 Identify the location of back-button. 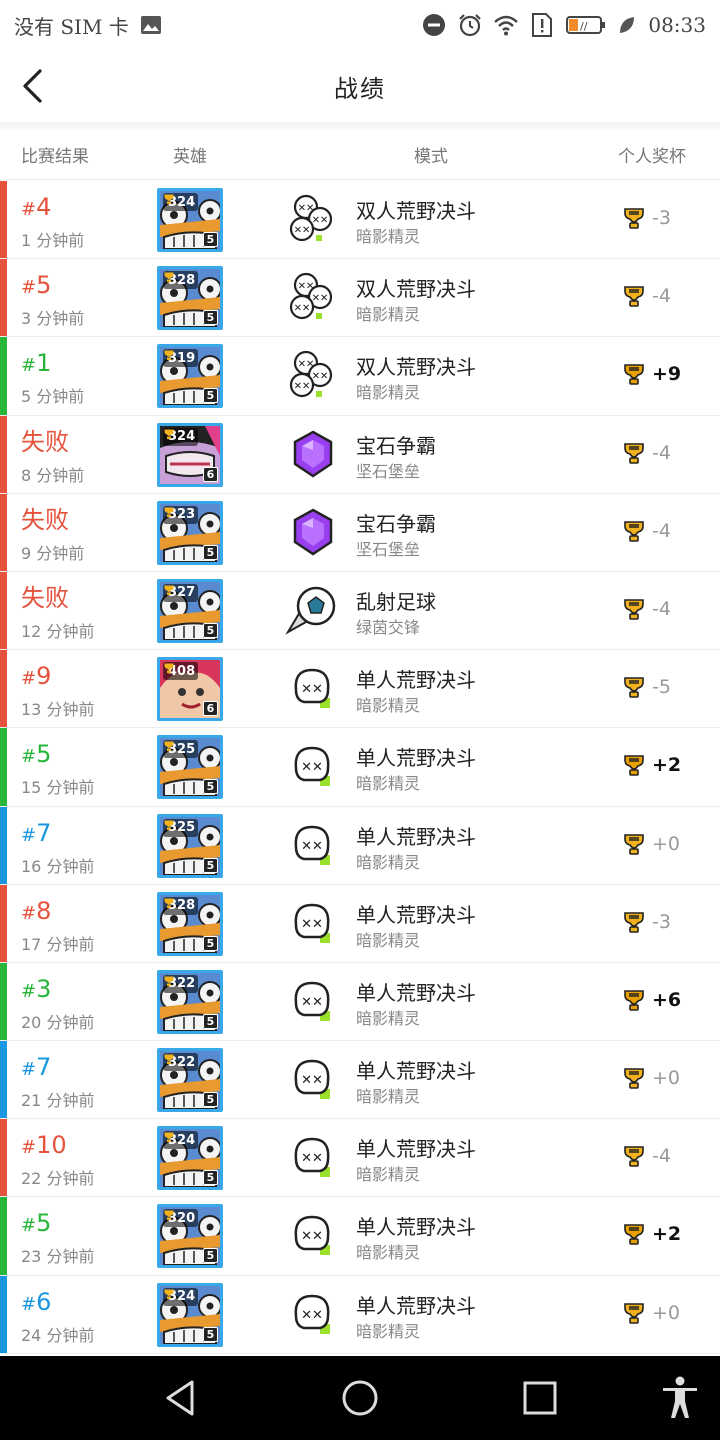
(32, 86).